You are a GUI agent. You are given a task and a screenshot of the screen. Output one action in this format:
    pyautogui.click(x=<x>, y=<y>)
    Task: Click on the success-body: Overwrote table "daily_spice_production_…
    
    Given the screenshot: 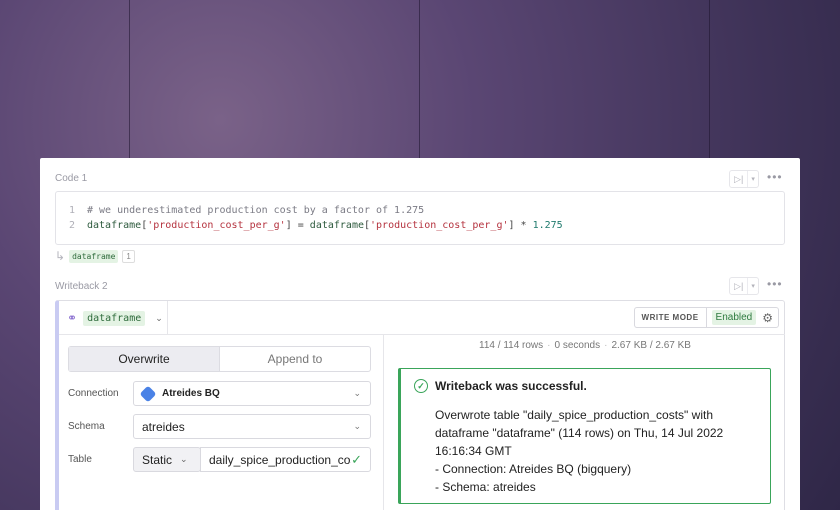 What is the action you would take?
    pyautogui.click(x=600, y=451)
    